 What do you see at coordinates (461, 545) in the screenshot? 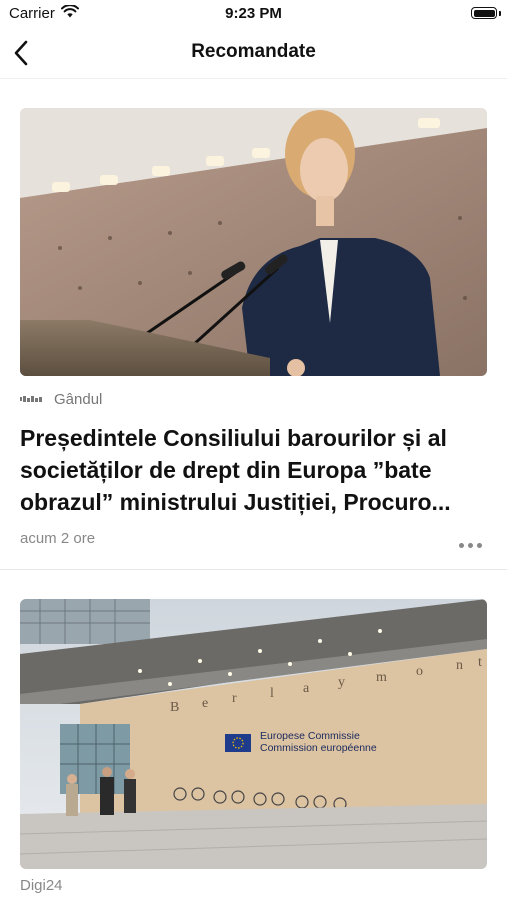
I see `ellipsis-icon` at bounding box center [461, 545].